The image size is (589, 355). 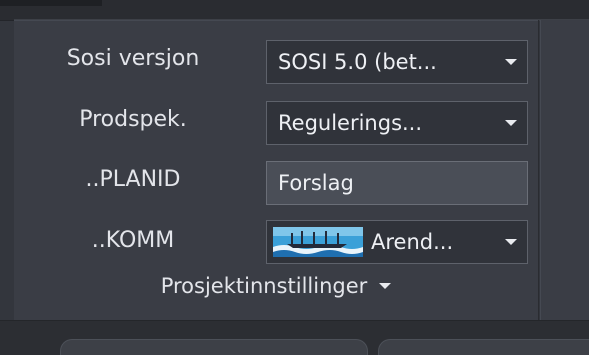 I want to click on planid-label: ..PLANID, so click(x=133, y=179).